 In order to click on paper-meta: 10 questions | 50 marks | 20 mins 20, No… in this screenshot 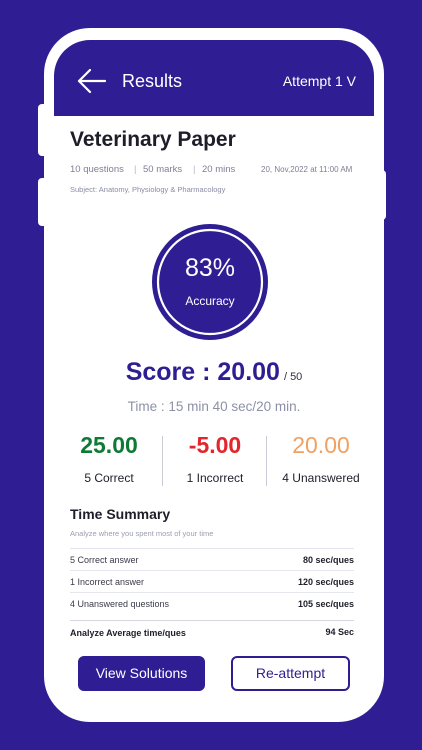, I will do `click(220, 172)`.